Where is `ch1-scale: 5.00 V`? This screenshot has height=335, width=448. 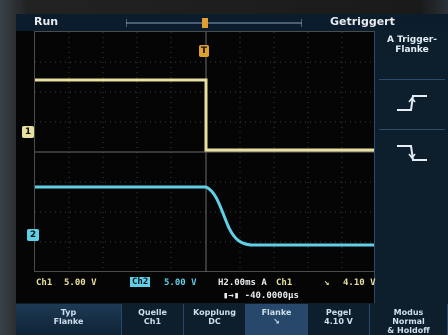 ch1-scale: 5.00 V is located at coordinates (80, 283).